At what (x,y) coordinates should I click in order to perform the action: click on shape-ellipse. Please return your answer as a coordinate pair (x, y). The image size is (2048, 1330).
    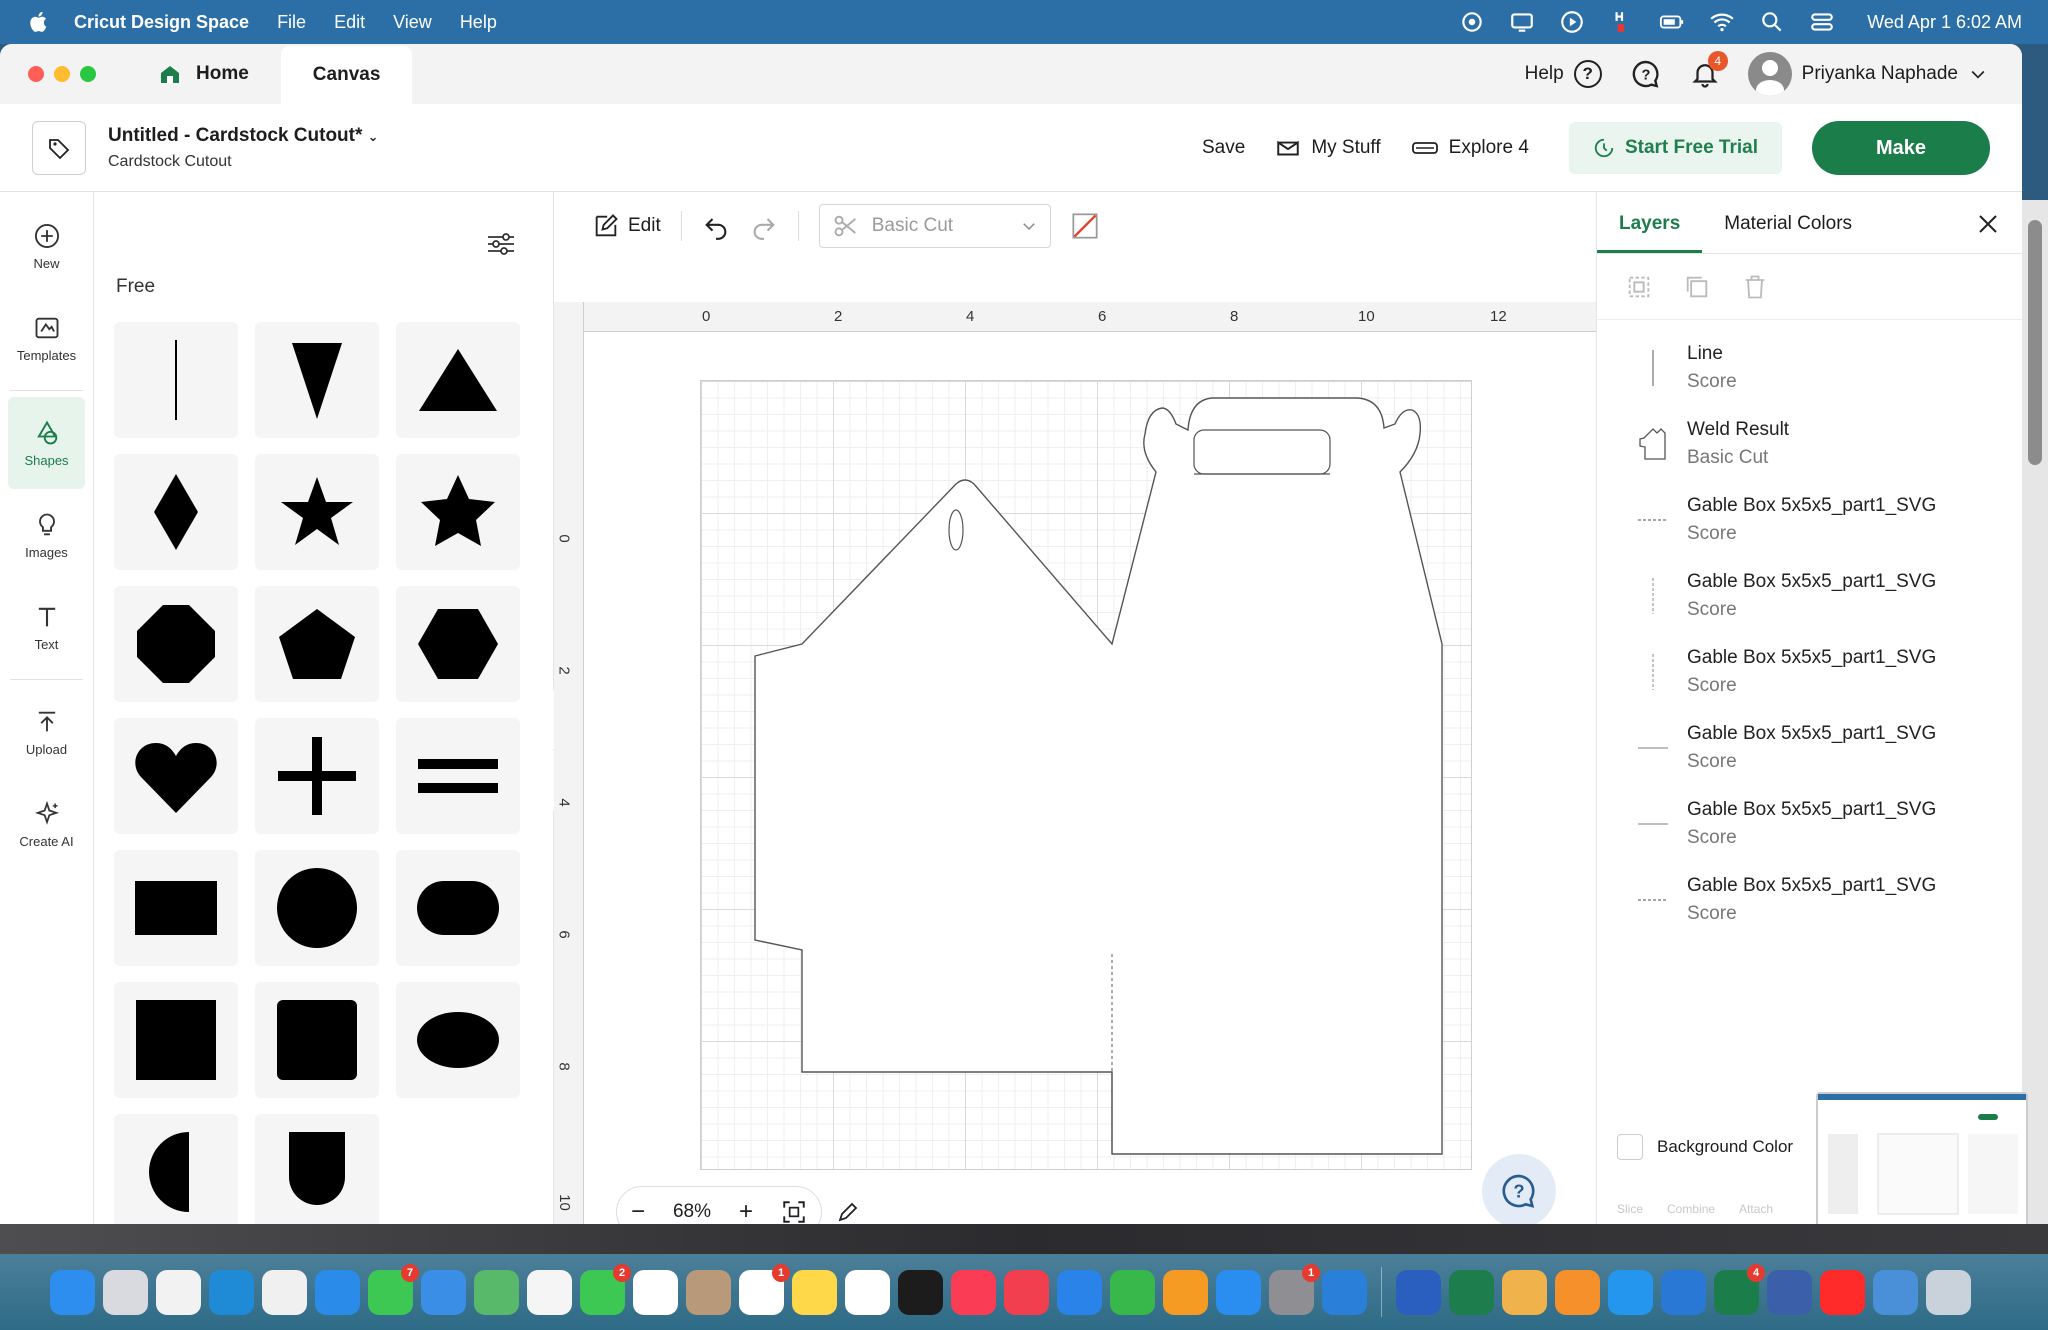
    Looking at the image, I should click on (458, 1040).